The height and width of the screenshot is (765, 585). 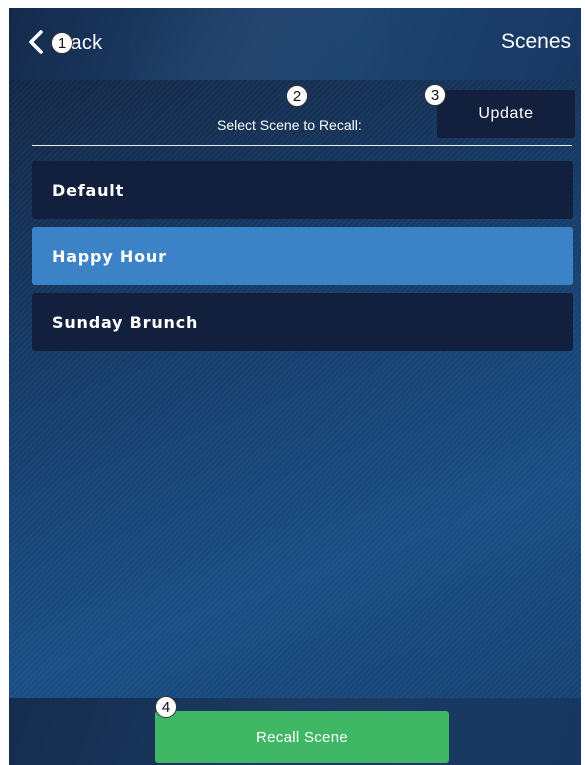 What do you see at coordinates (302, 145) in the screenshot?
I see `divider` at bounding box center [302, 145].